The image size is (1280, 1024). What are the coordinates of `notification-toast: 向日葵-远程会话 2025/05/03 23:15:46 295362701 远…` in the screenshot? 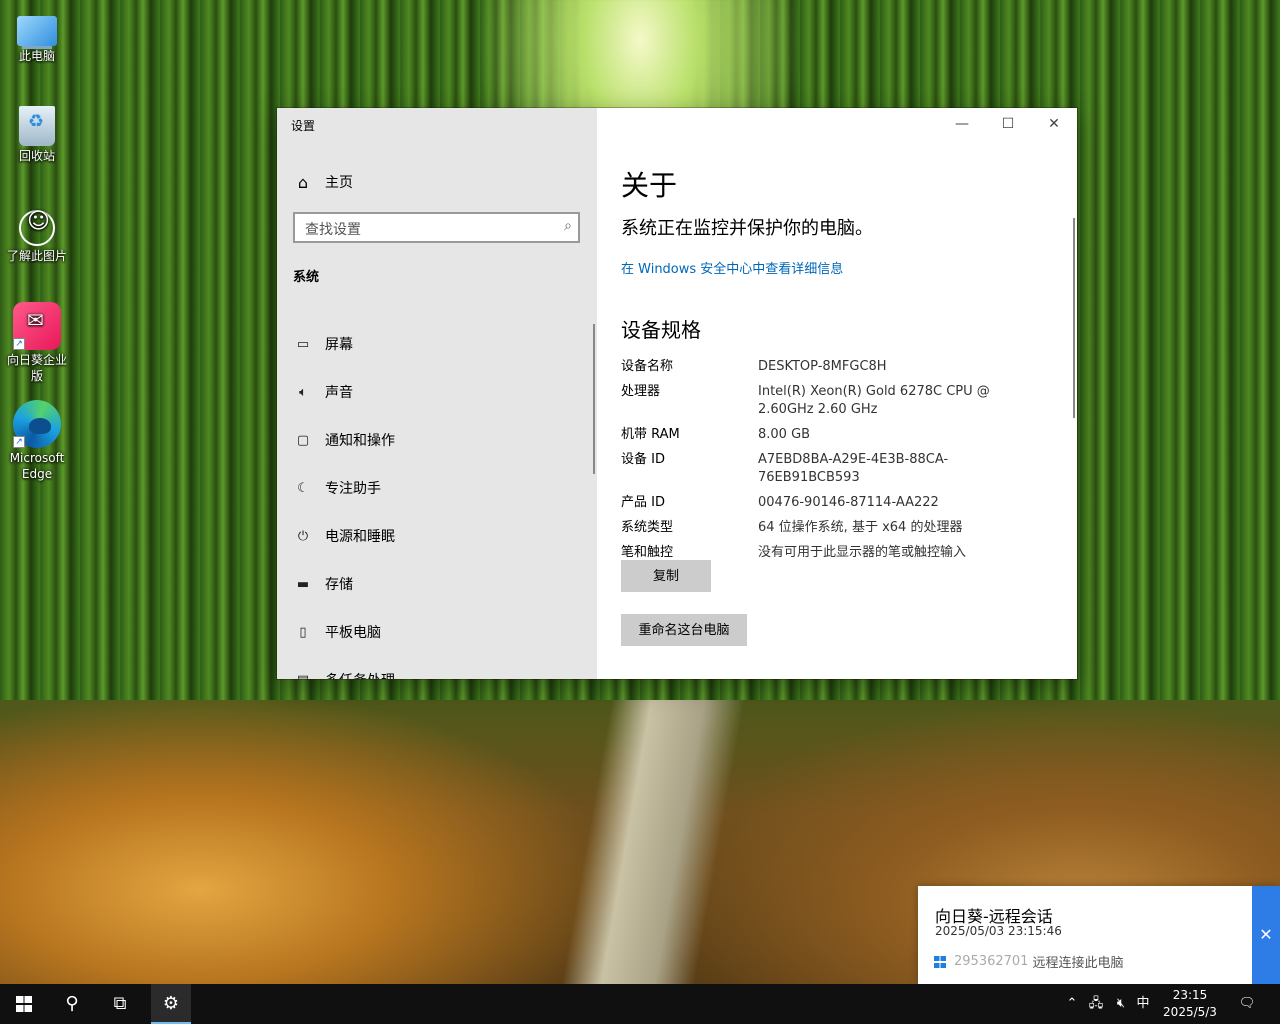 It's located at (1099, 935).